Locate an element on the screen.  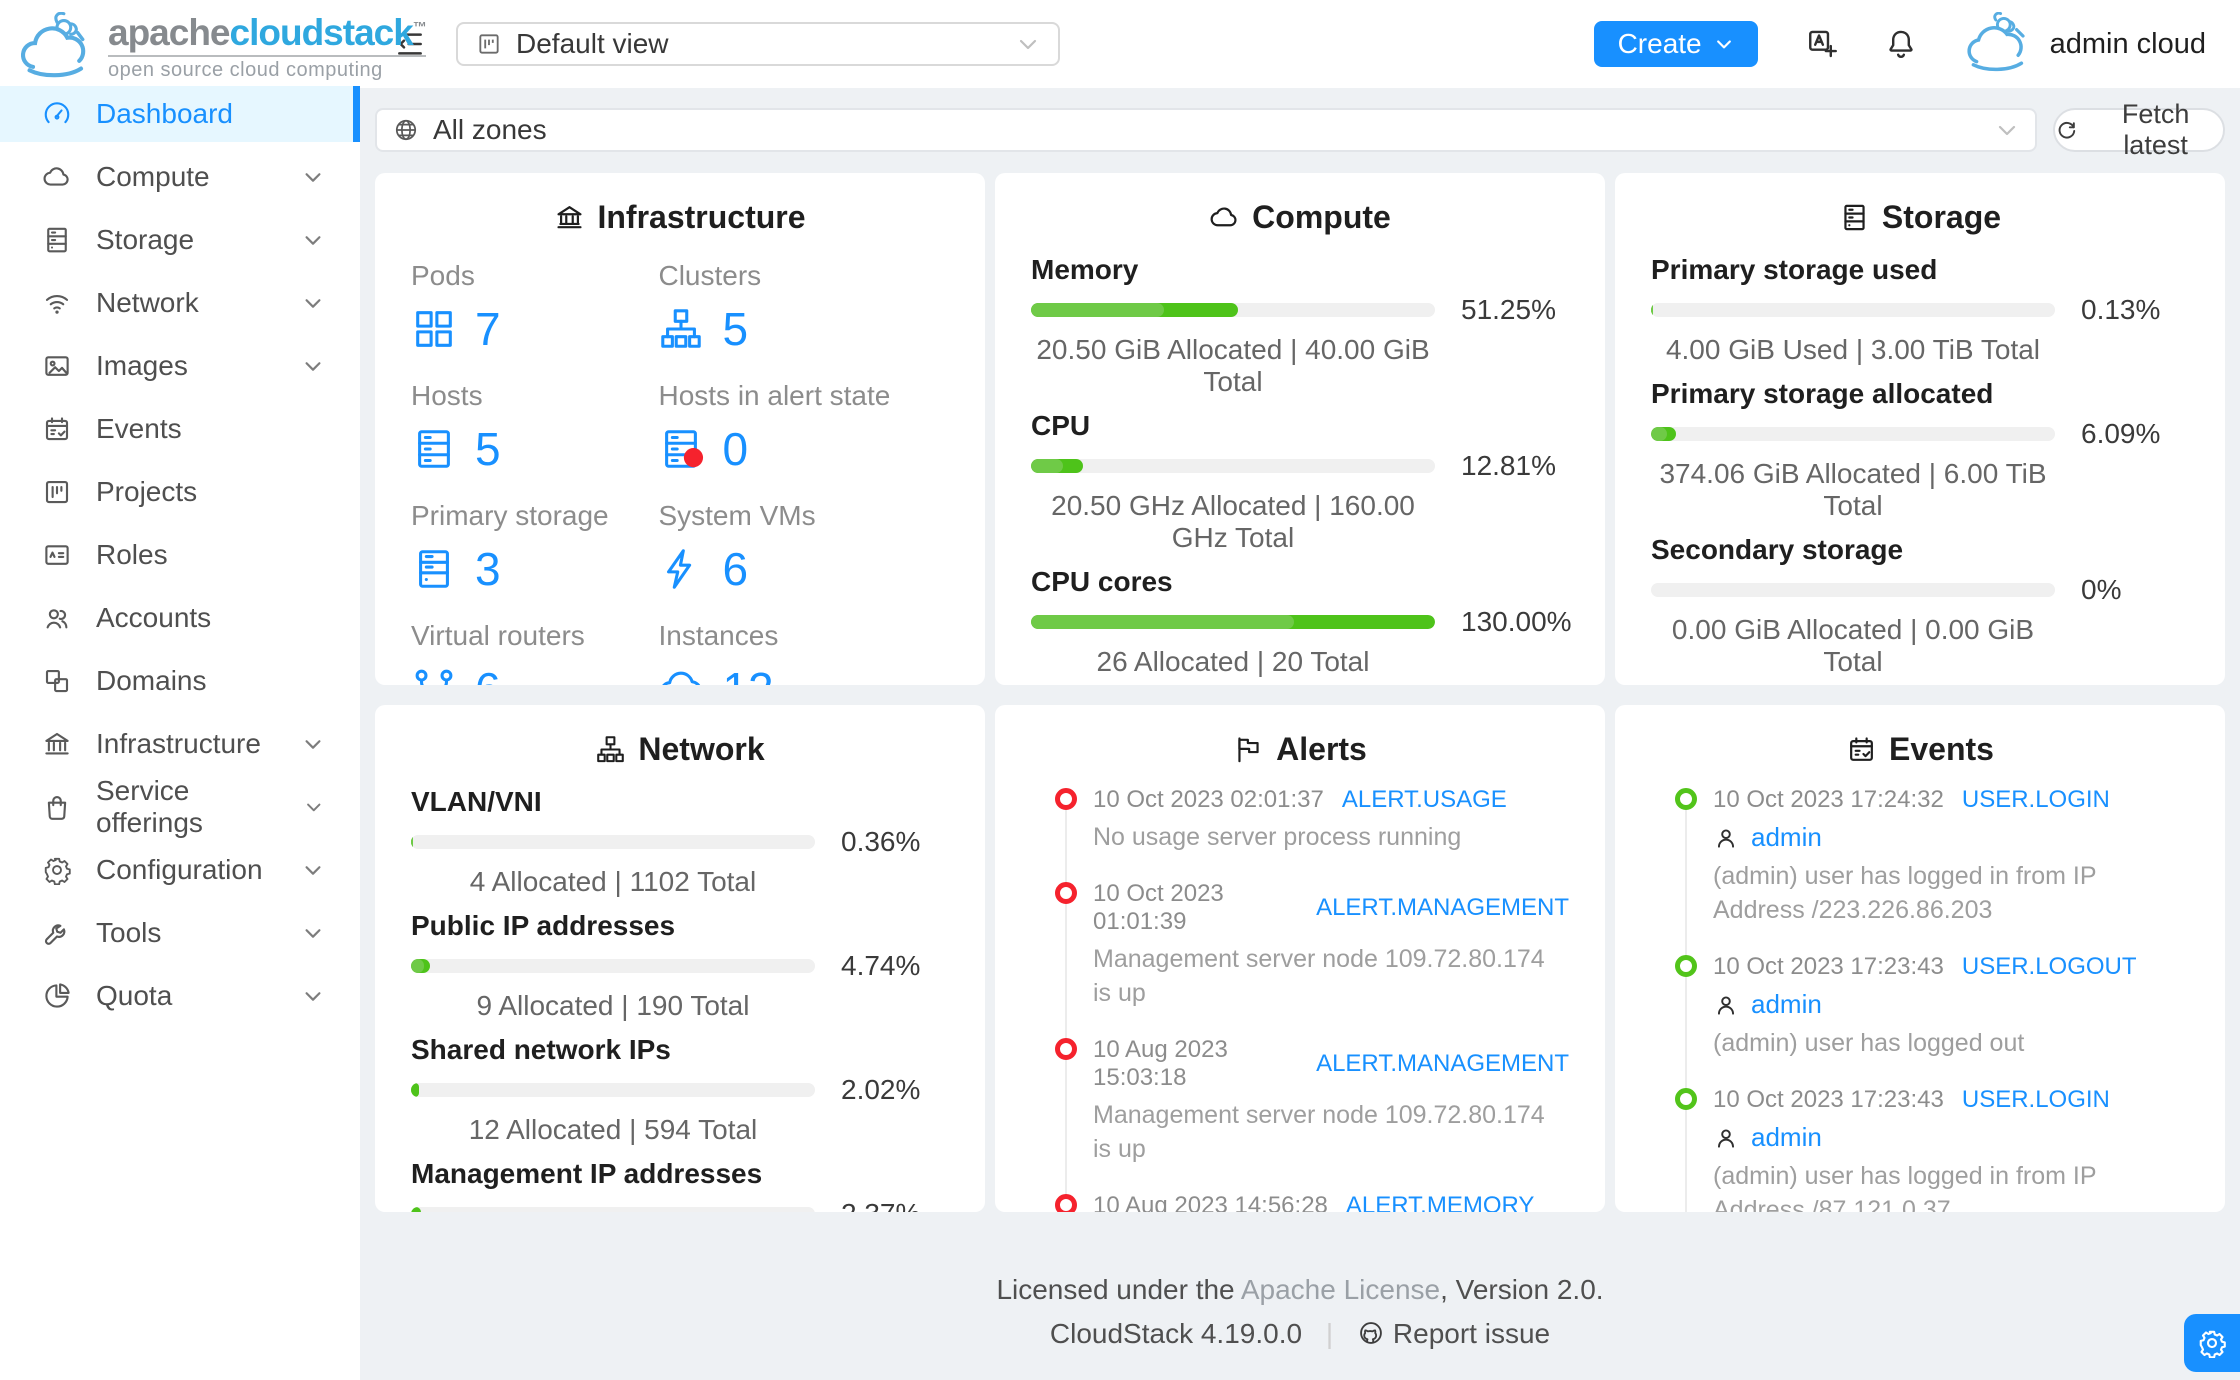
sidebar-item: Infrastructure is located at coordinates (180, 744).